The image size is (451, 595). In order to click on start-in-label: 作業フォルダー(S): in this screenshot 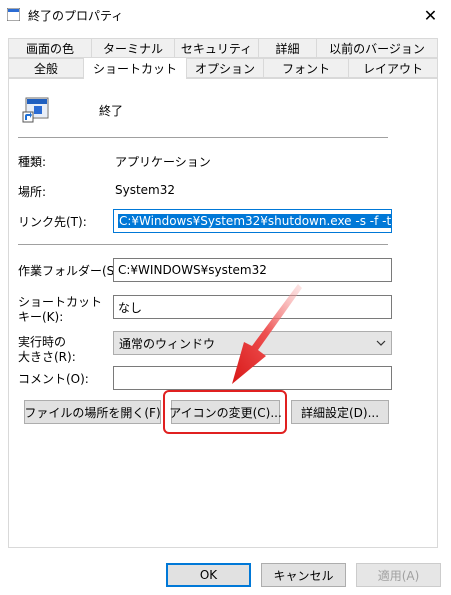, I will do `click(71, 271)`.